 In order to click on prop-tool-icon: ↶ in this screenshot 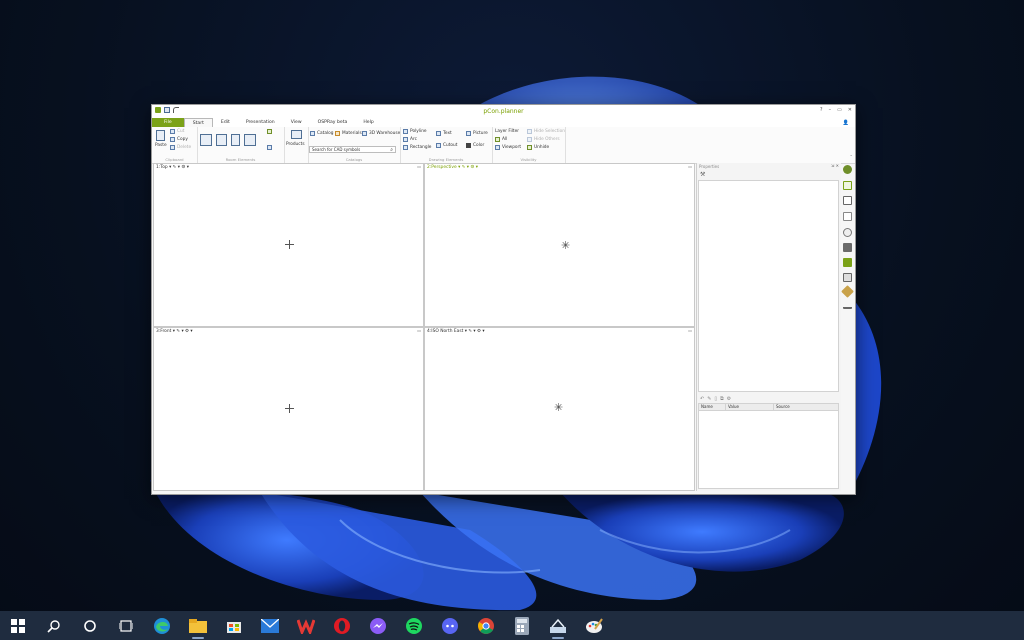, I will do `click(702, 399)`.